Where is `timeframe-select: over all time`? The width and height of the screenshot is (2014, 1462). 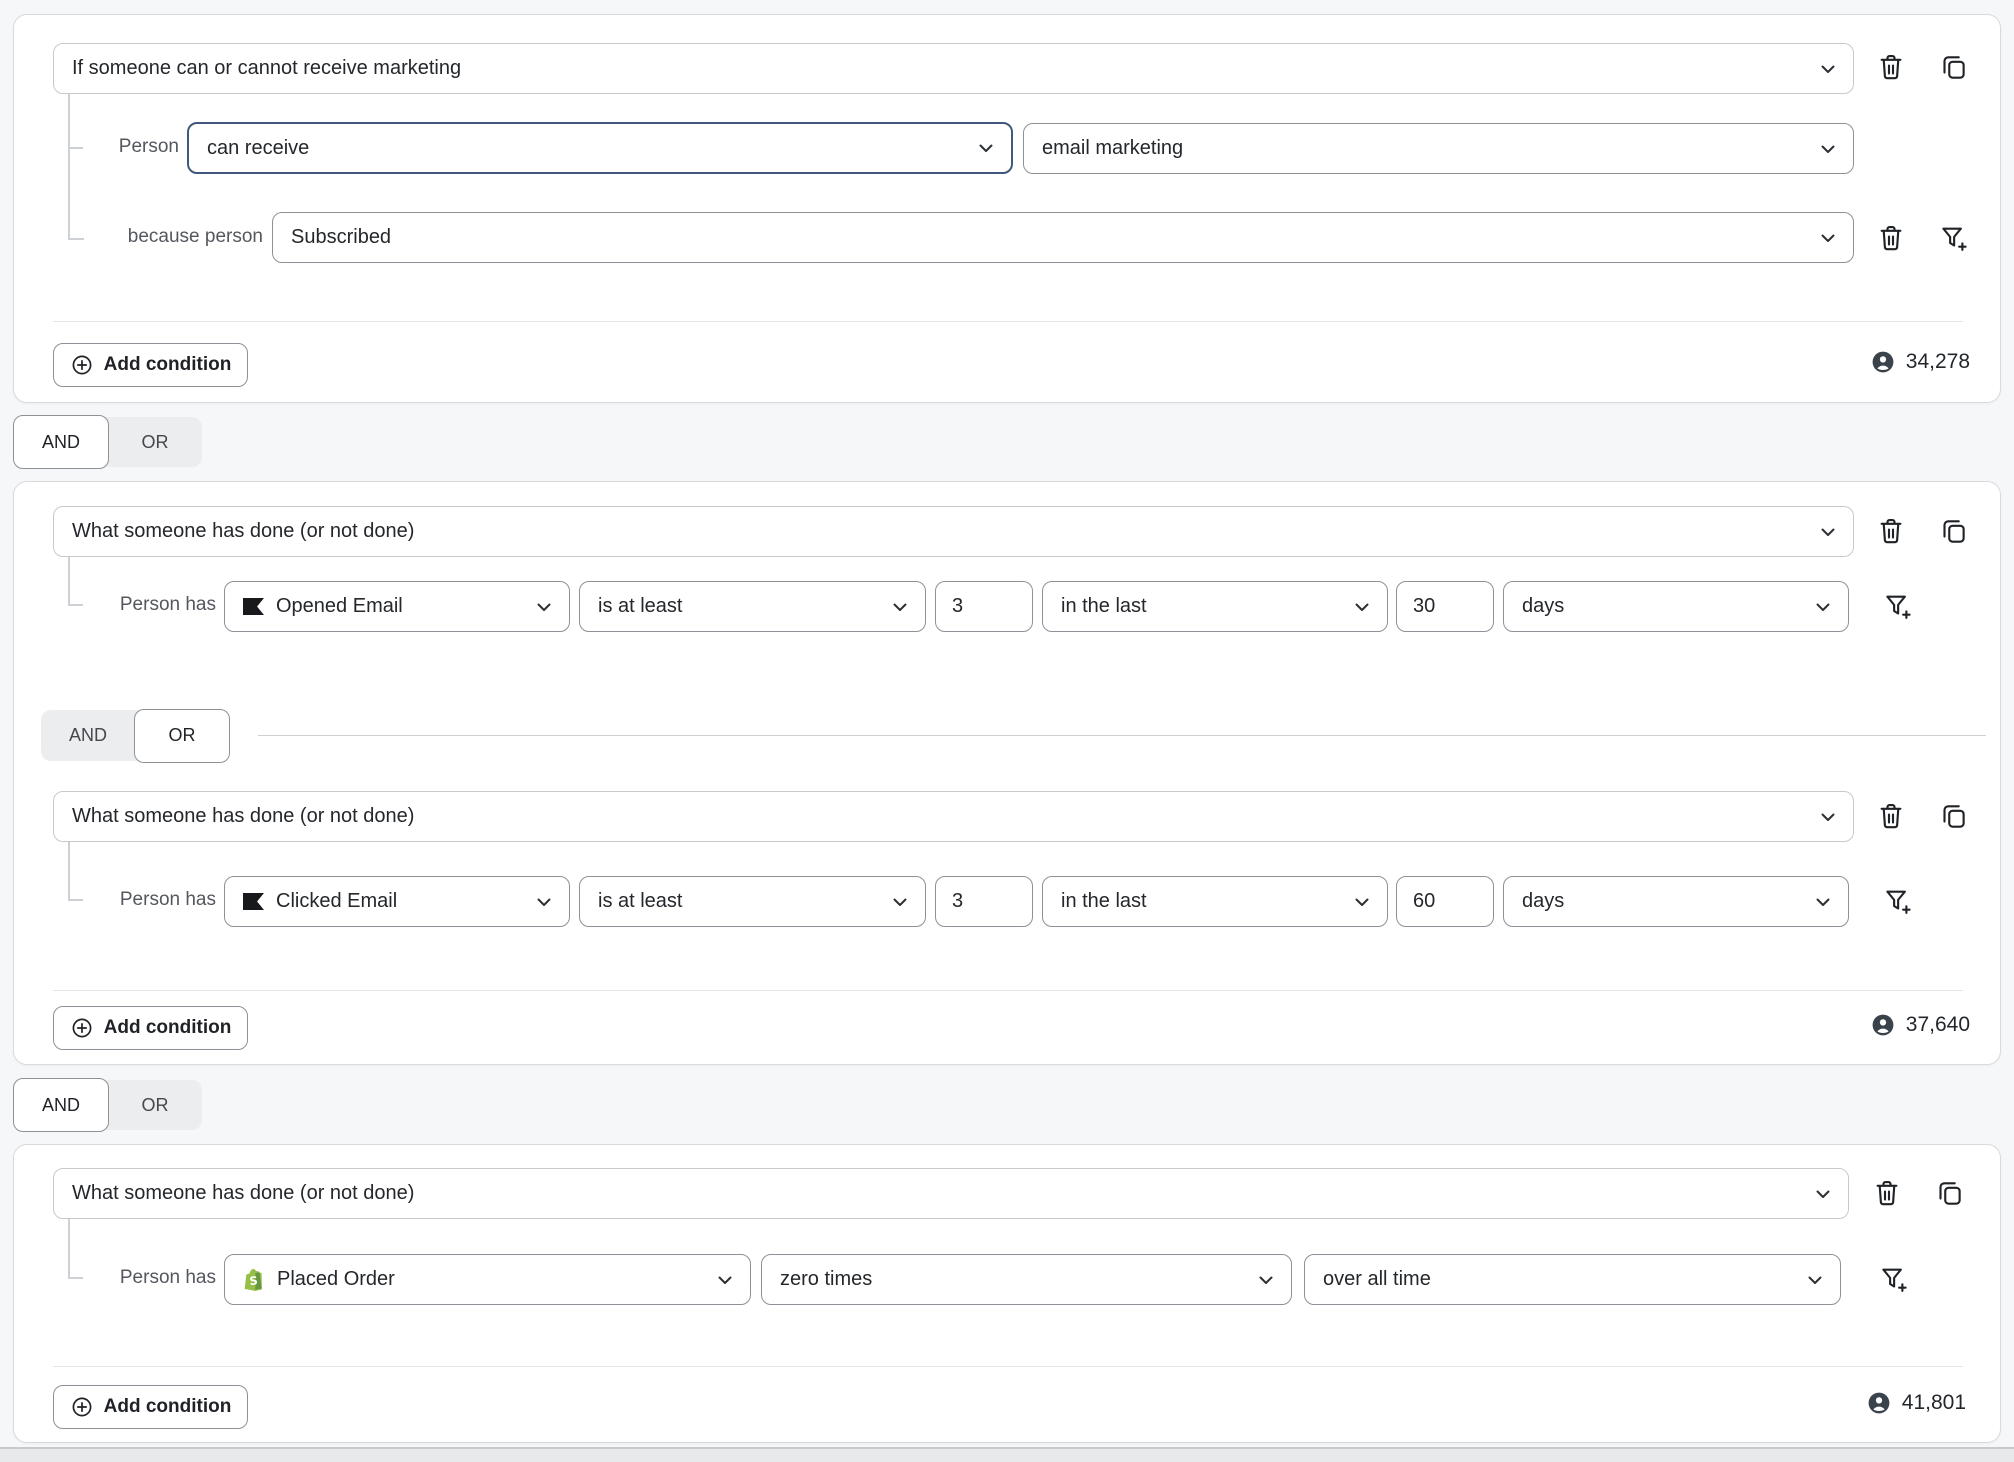
timeframe-select: over all time is located at coordinates (1572, 1279).